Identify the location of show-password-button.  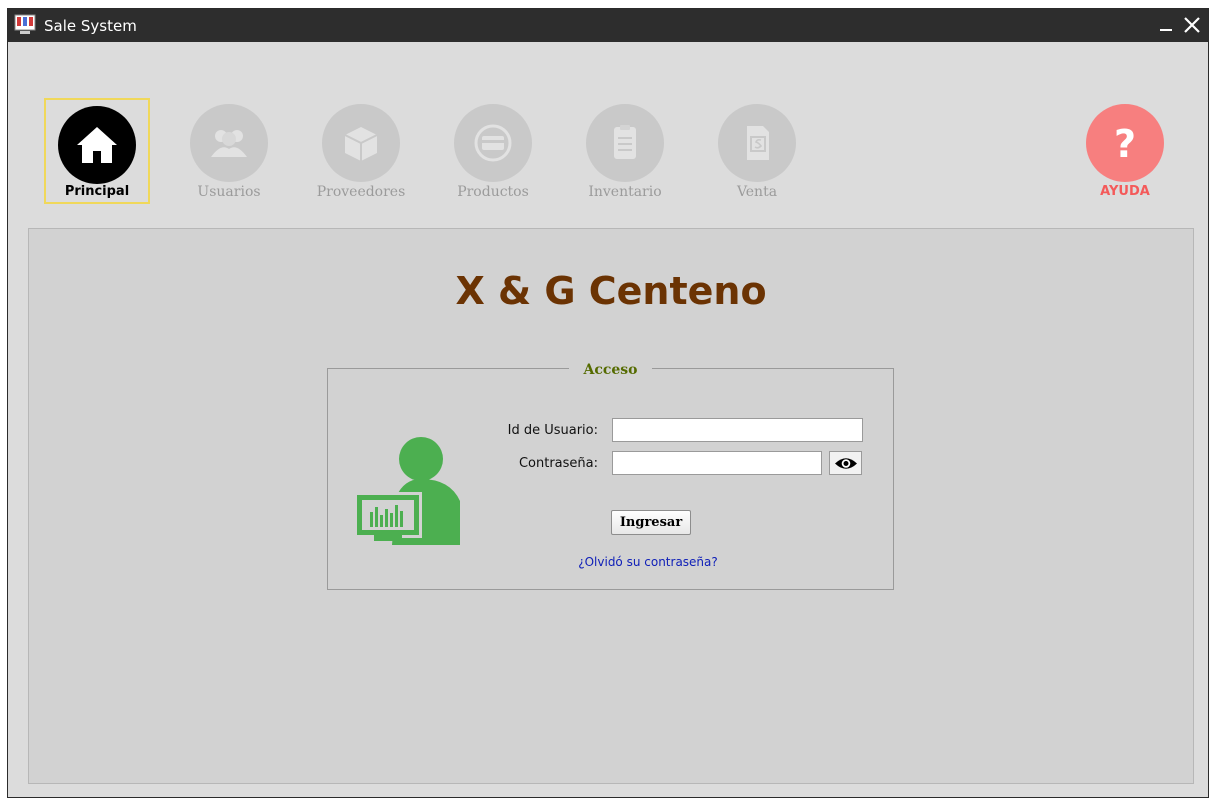
(845, 463).